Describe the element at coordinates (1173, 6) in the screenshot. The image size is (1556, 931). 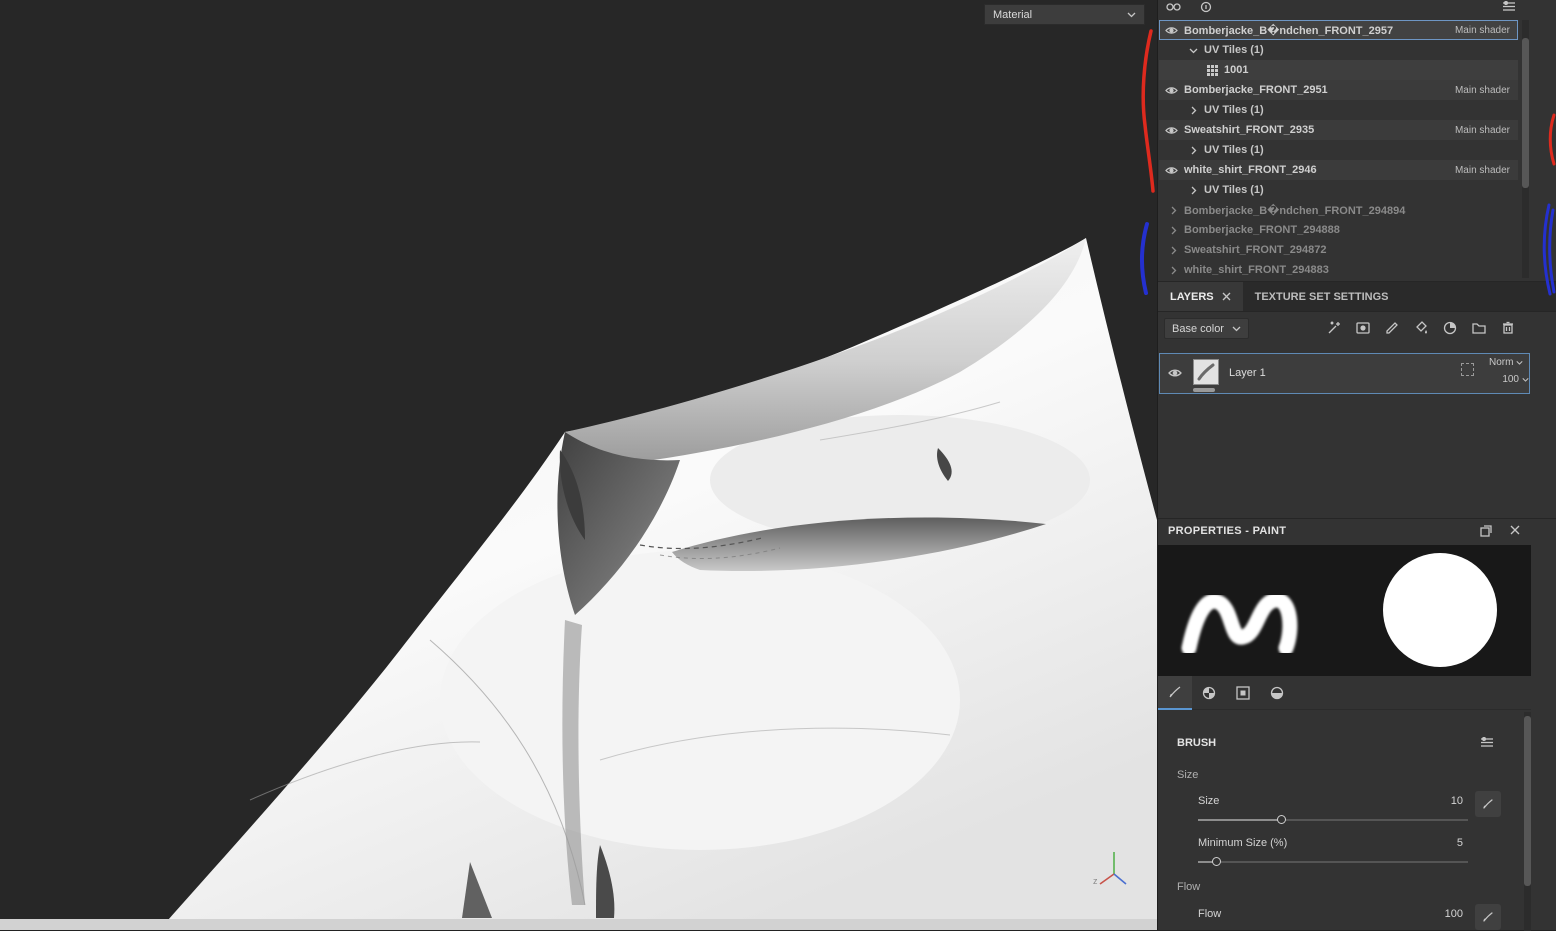
I see `glasses-icon` at that location.